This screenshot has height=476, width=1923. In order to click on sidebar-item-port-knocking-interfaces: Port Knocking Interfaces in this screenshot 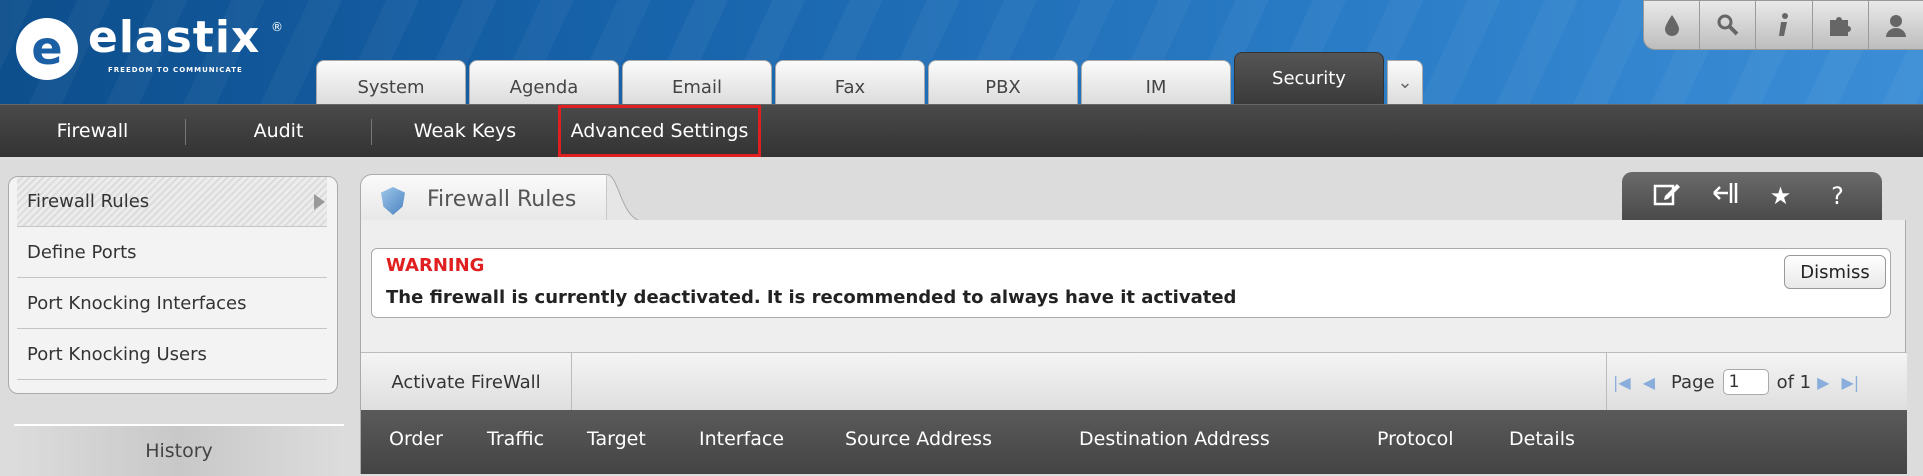, I will do `click(172, 304)`.